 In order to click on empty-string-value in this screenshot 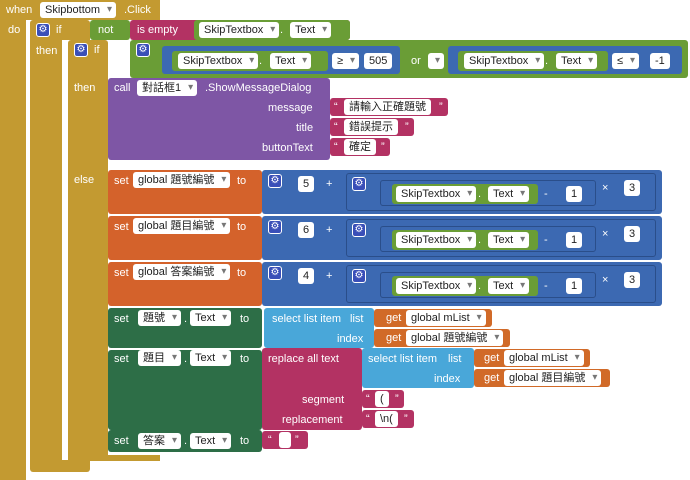, I will do `click(285, 440)`.